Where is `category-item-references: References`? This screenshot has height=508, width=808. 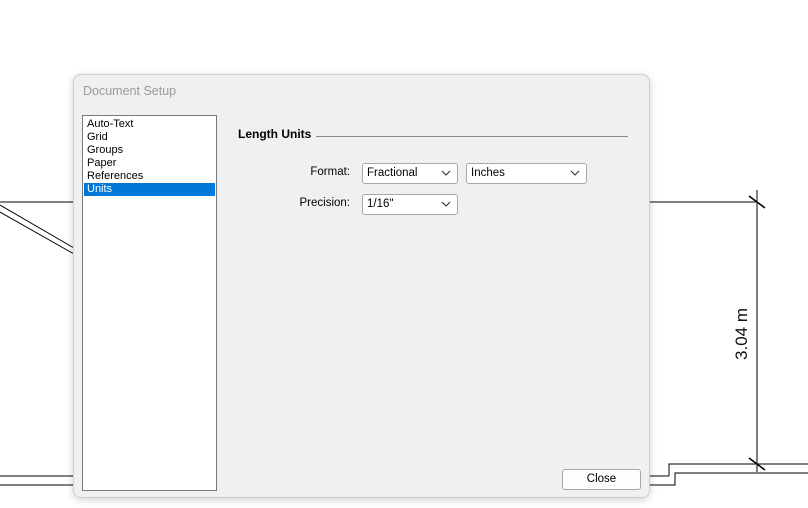 category-item-references: References is located at coordinates (149, 176).